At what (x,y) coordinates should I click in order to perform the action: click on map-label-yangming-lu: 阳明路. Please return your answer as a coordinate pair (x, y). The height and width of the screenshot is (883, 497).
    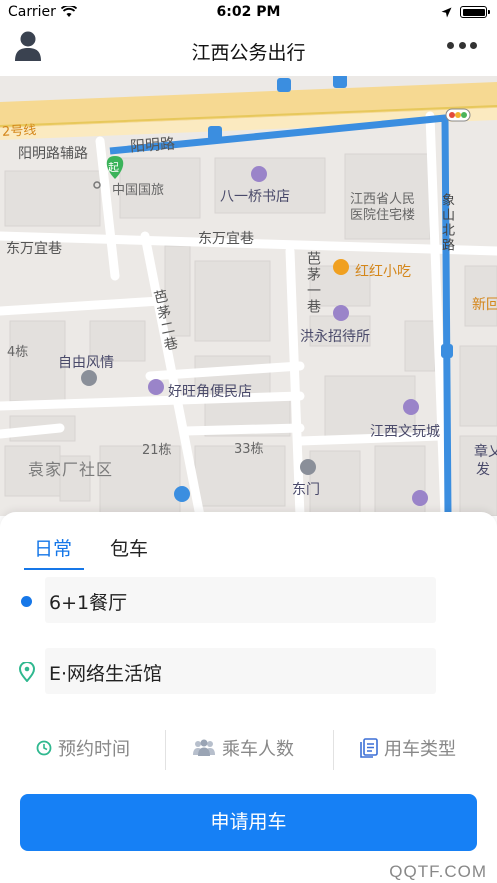
    Looking at the image, I should click on (152, 145).